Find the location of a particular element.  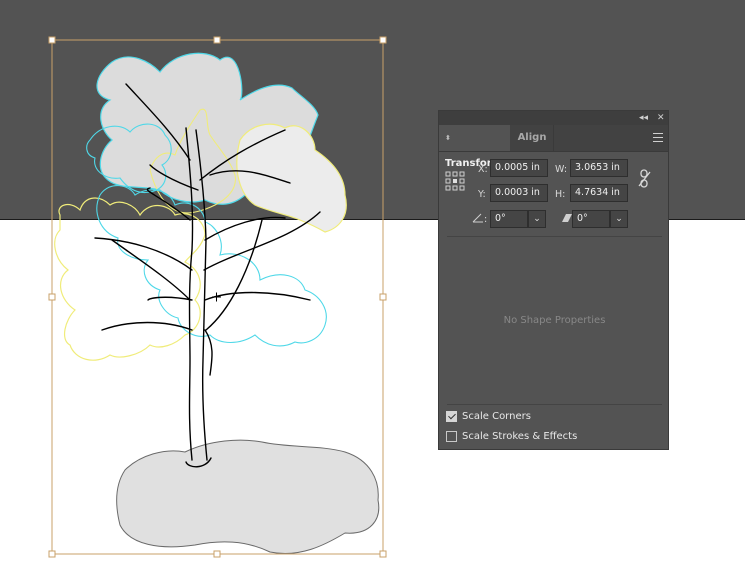

foliage-shape-right is located at coordinates (291, 178).